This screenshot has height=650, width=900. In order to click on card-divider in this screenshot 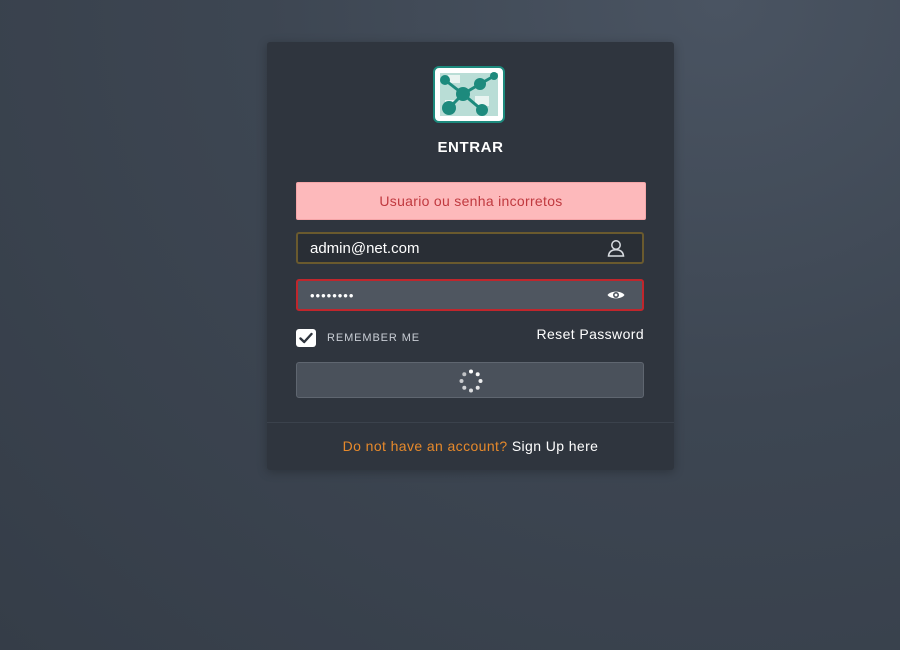, I will do `click(470, 422)`.